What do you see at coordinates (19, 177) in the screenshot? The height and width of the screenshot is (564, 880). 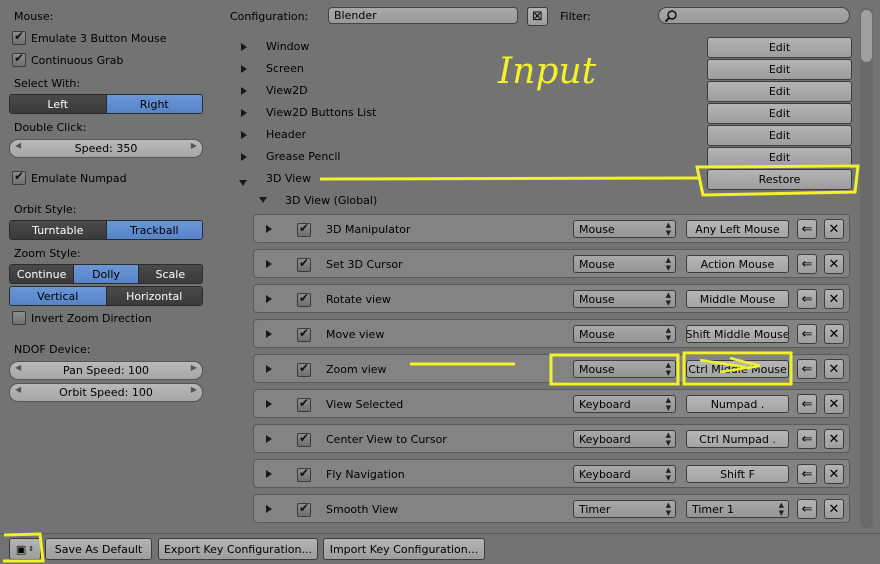 I see `emulate-numpad-checkbox: ✔` at bounding box center [19, 177].